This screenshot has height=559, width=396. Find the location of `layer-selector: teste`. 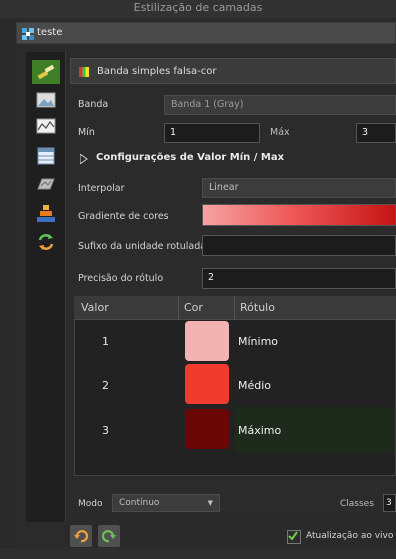

layer-selector: teste is located at coordinates (206, 33).